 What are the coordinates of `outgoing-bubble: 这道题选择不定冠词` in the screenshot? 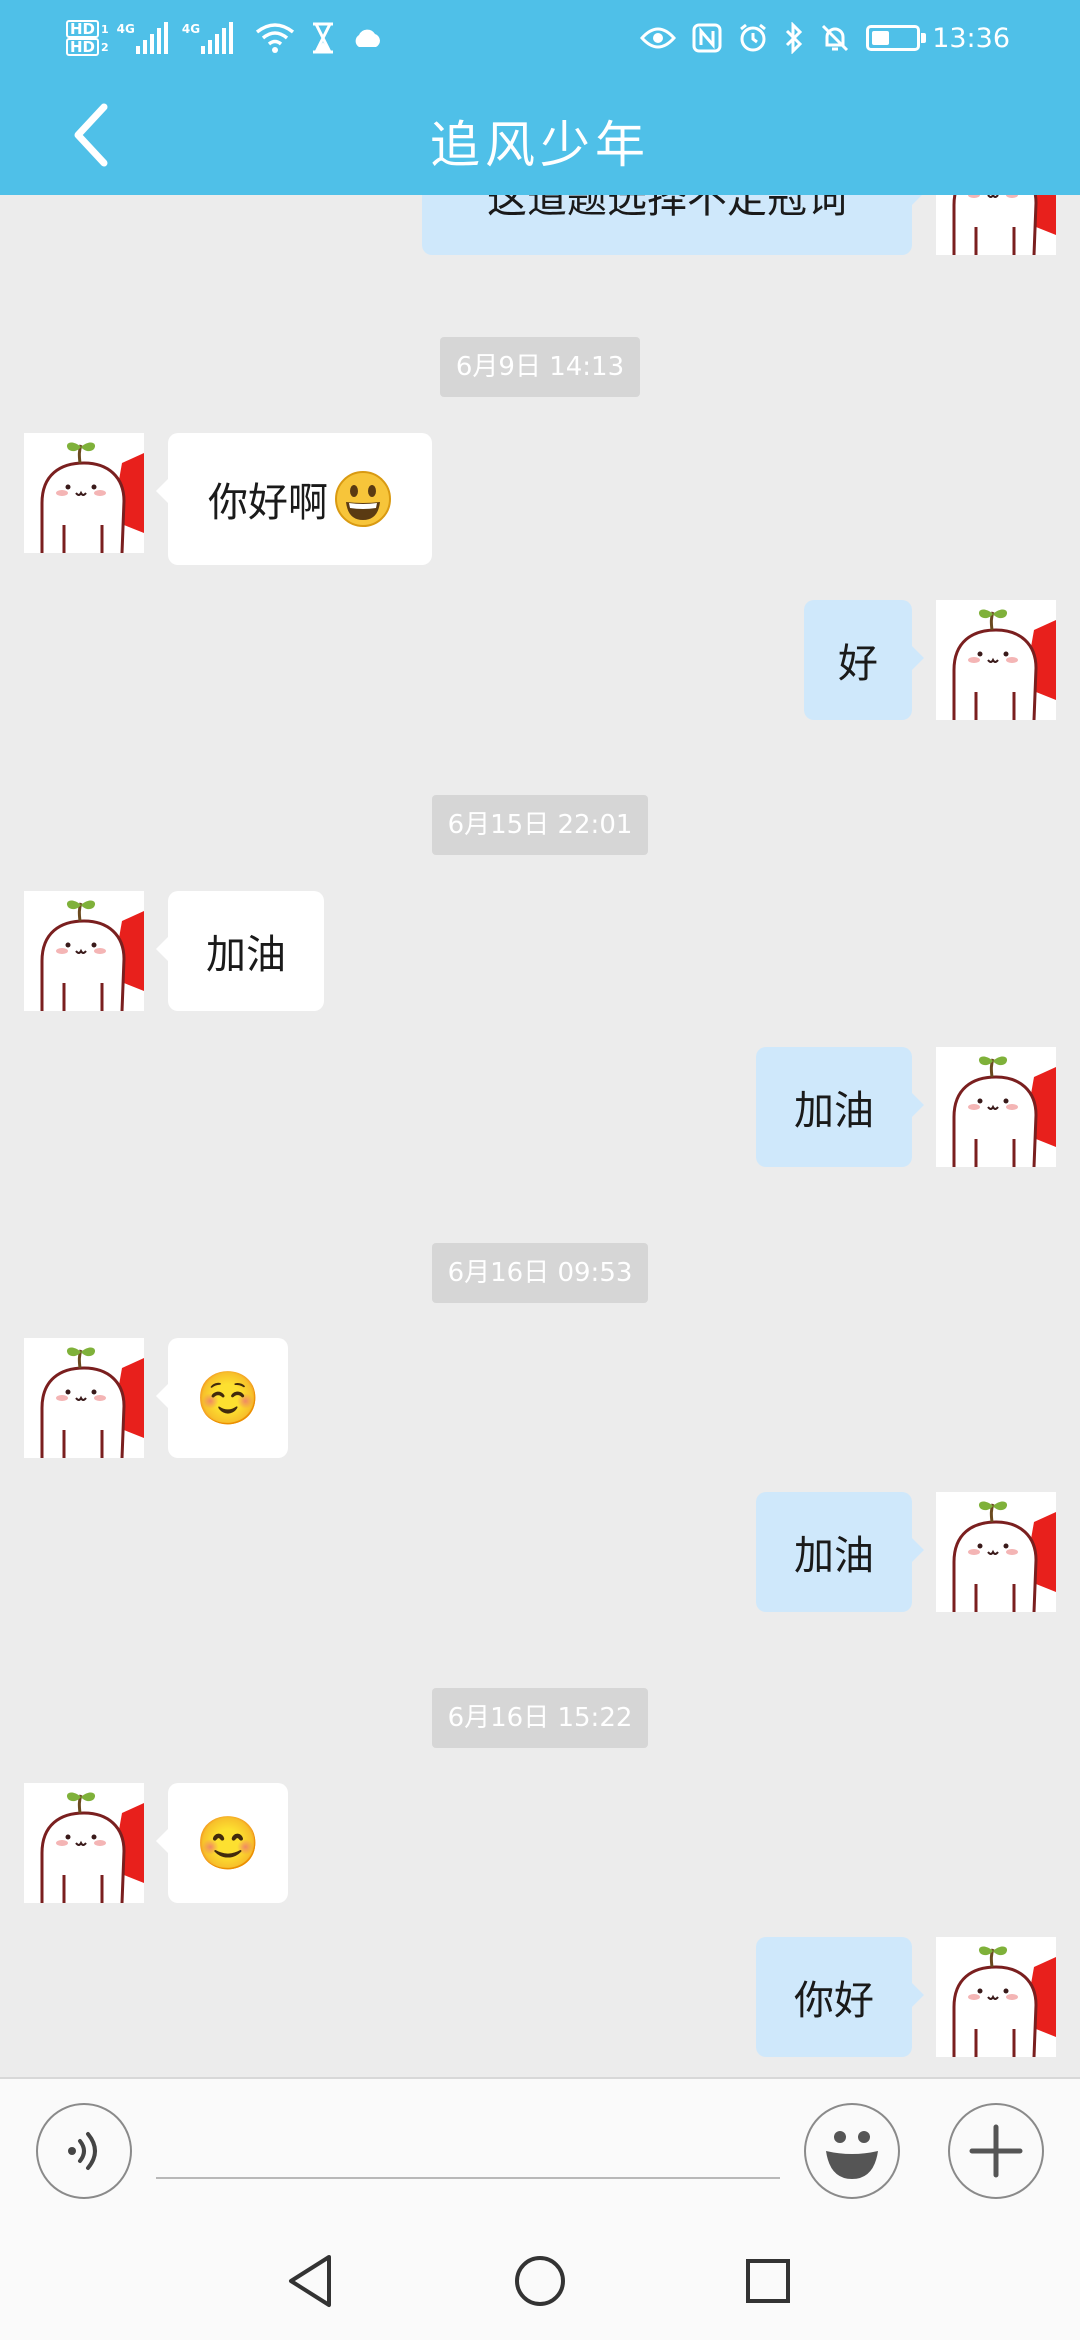 It's located at (673, 225).